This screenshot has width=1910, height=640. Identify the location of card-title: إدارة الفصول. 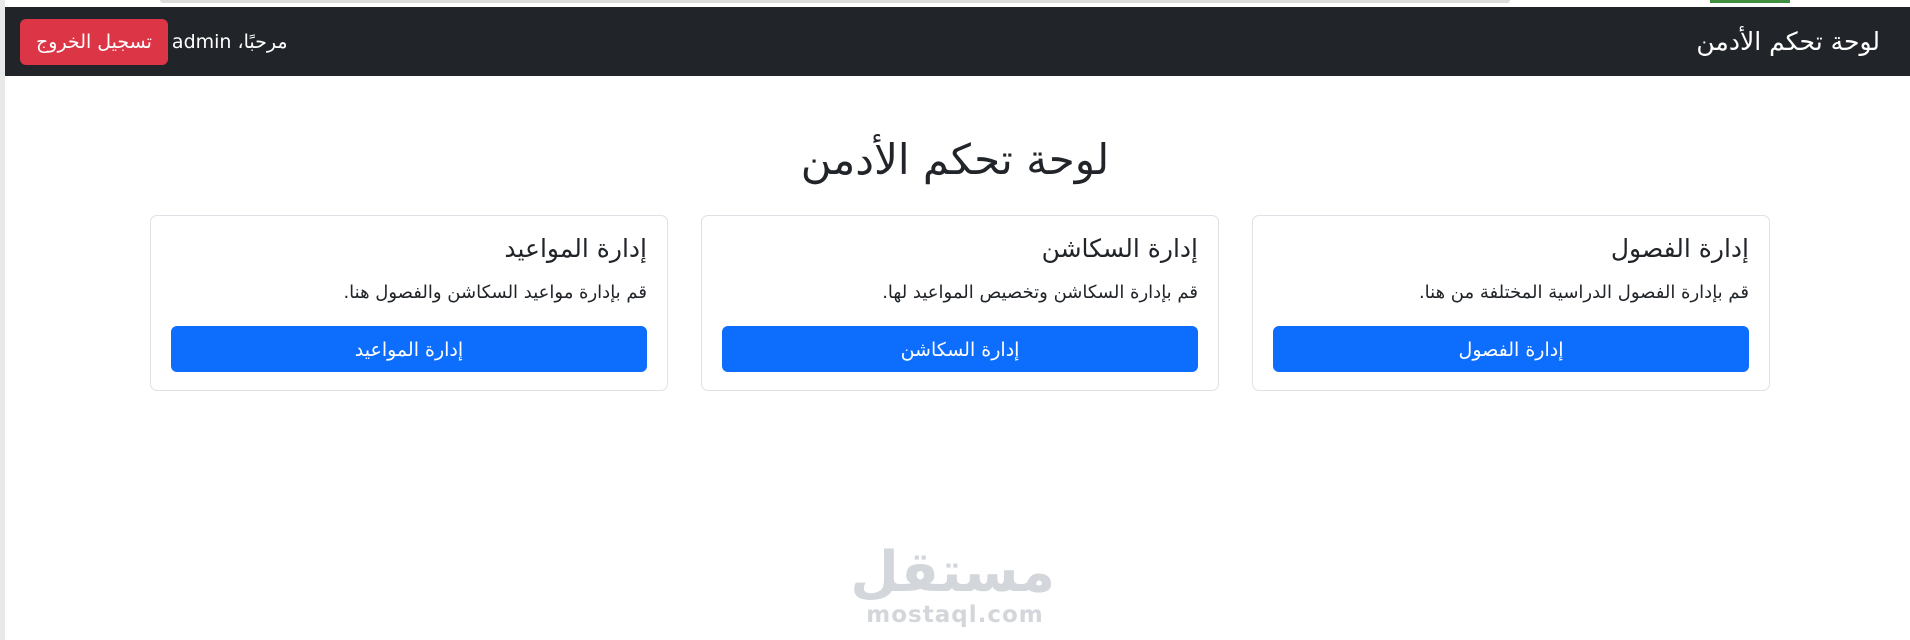
(1679, 248).